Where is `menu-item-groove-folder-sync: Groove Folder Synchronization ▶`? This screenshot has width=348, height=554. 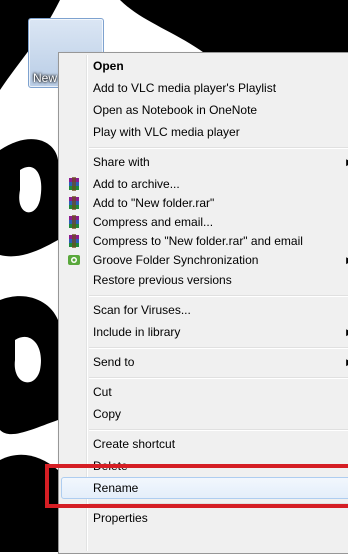 menu-item-groove-folder-sync: Groove Folder Synchronization ▶ is located at coordinates (204, 260).